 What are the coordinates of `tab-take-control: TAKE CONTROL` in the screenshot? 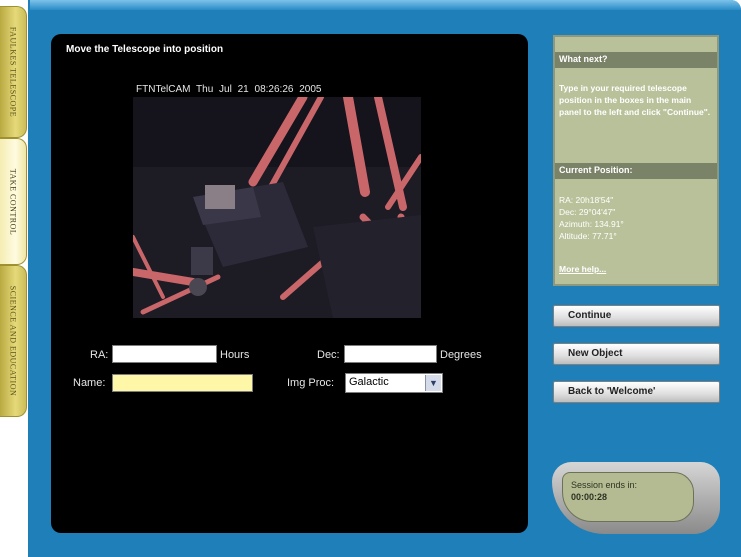 It's located at (13, 201).